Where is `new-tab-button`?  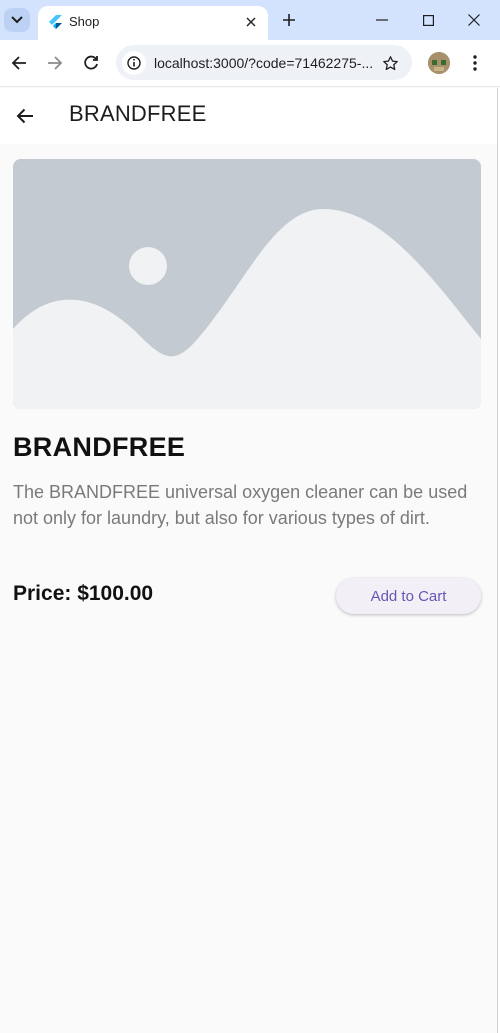
new-tab-button is located at coordinates (289, 20).